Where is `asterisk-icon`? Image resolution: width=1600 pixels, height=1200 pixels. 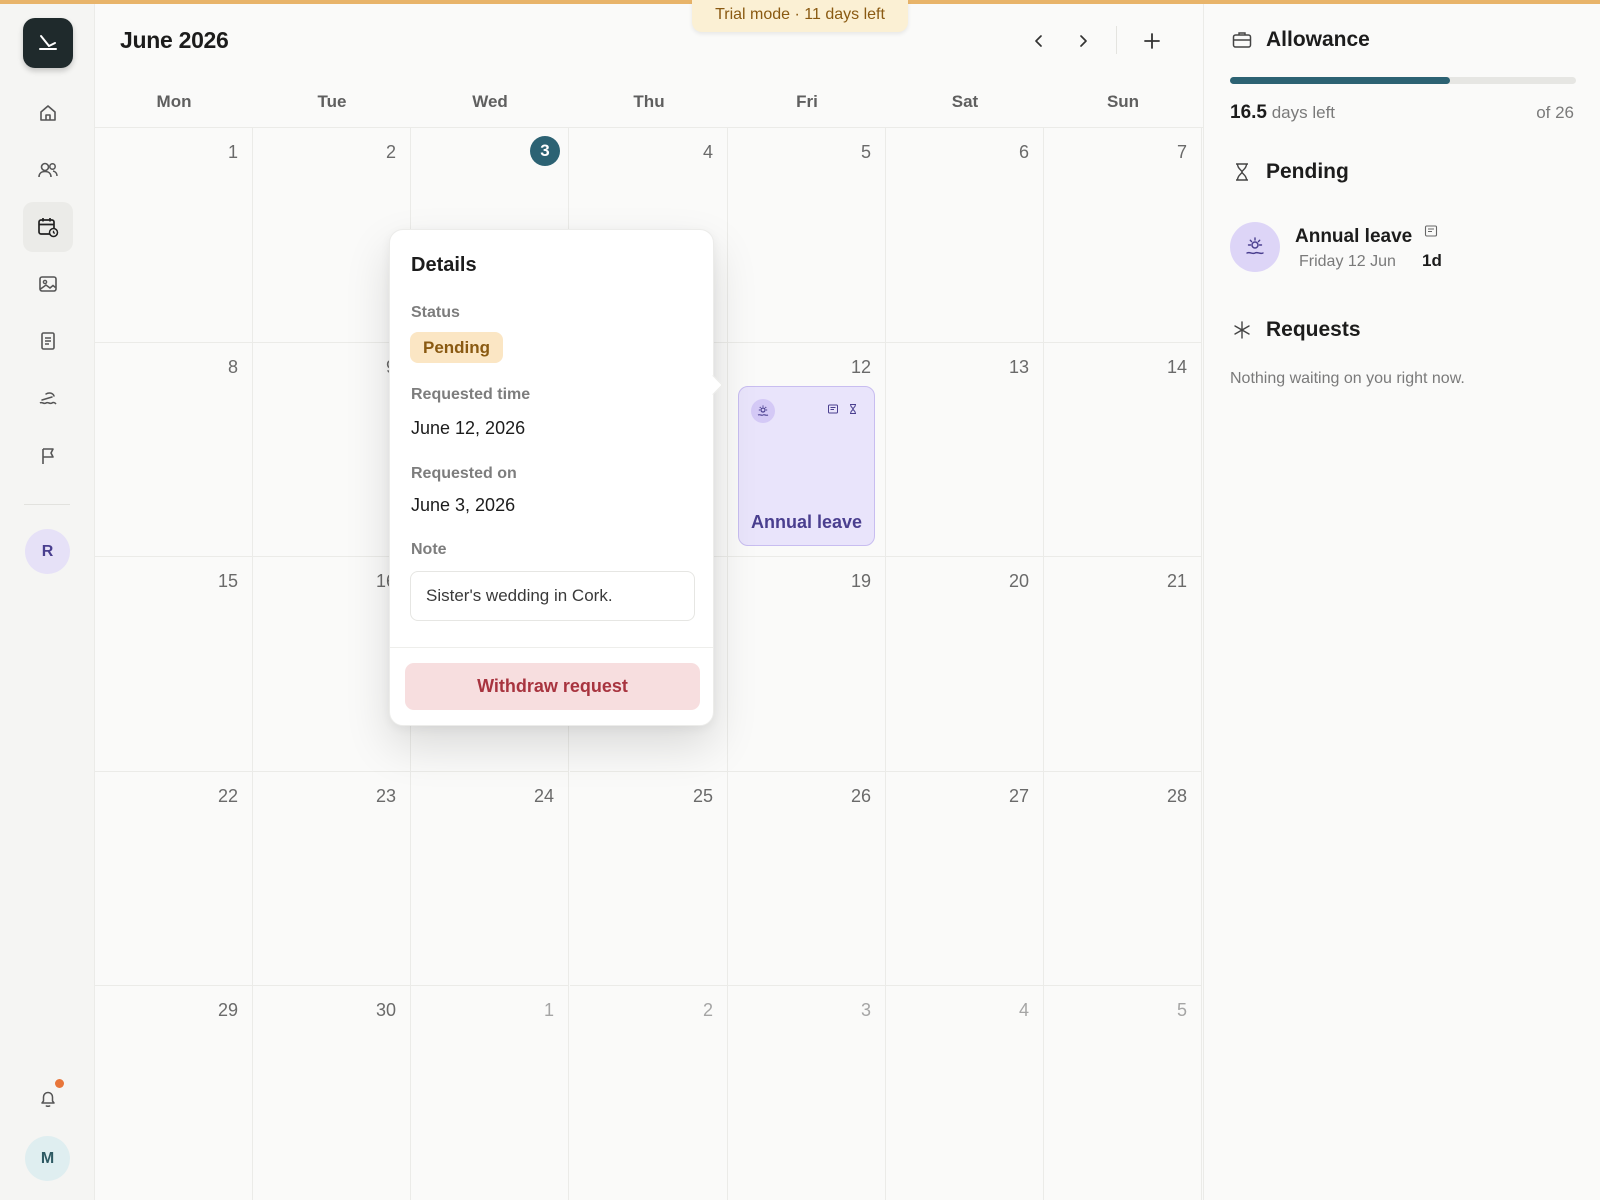
asterisk-icon is located at coordinates (1242, 330).